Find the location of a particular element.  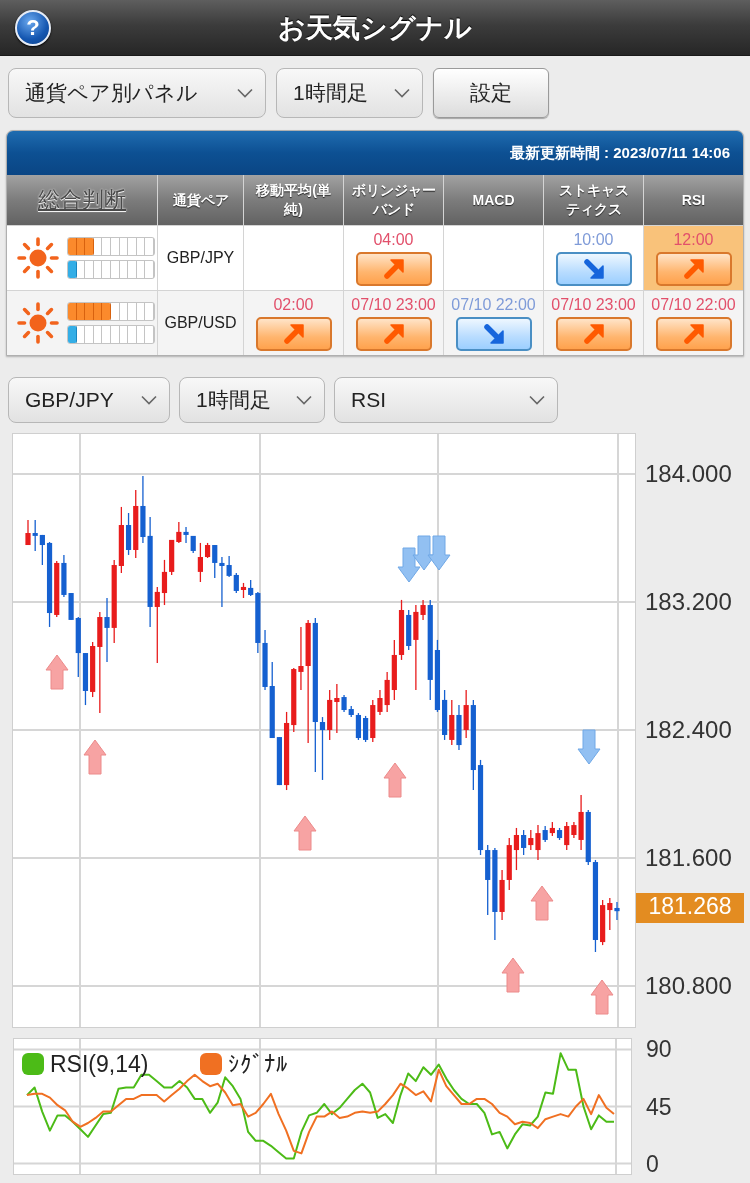

signal-time: 12:00 is located at coordinates (693, 239).